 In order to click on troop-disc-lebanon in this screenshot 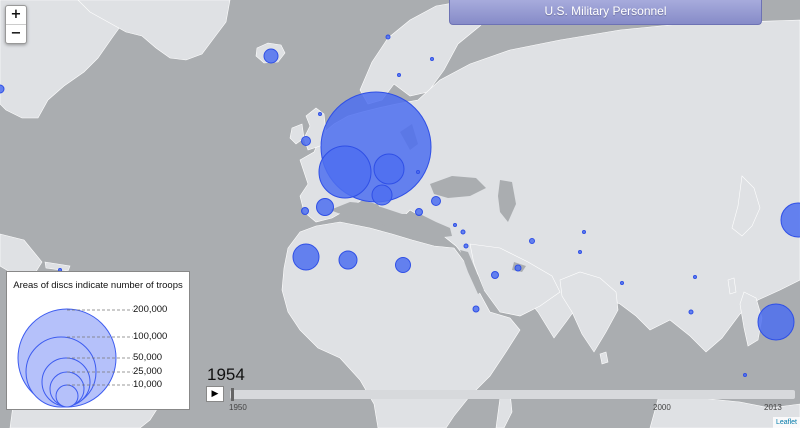, I will do `click(463, 232)`.